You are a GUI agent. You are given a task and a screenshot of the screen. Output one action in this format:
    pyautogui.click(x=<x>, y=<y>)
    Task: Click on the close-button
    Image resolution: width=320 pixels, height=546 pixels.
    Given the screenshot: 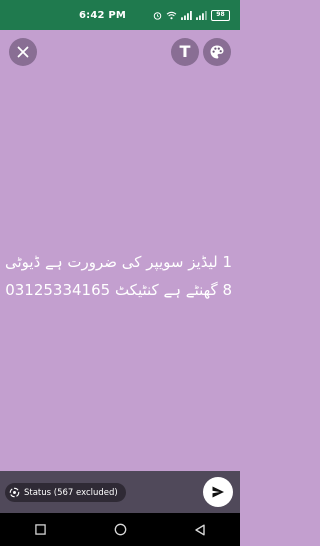 What is the action you would take?
    pyautogui.click(x=23, y=52)
    